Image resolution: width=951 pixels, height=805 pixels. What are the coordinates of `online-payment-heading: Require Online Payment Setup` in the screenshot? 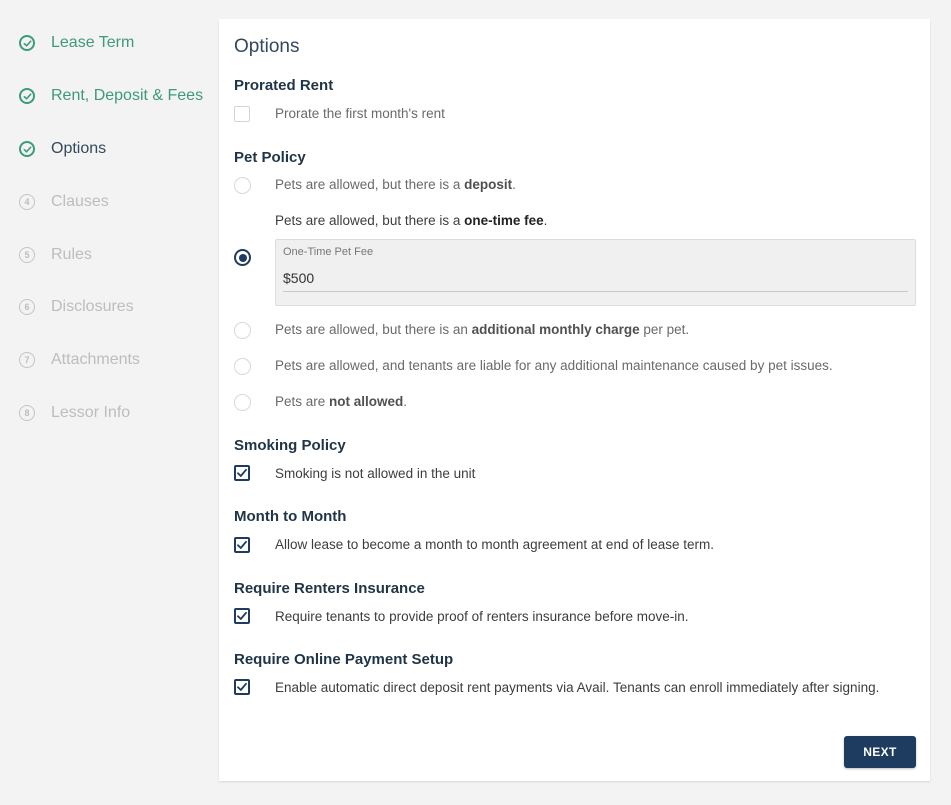 It's located at (344, 659).